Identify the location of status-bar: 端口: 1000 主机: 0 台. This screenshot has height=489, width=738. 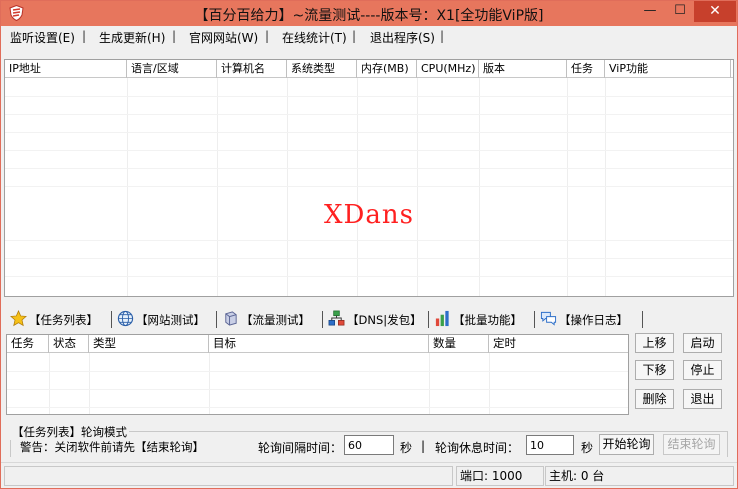
(369, 475).